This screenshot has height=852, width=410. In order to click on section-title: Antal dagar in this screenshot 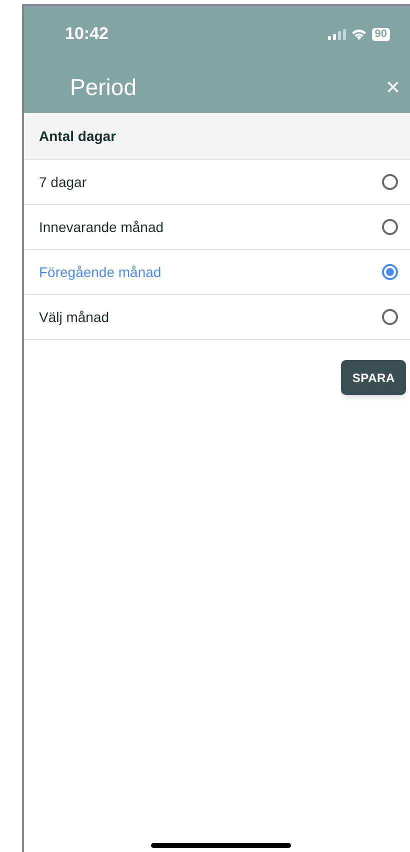, I will do `click(77, 136)`.